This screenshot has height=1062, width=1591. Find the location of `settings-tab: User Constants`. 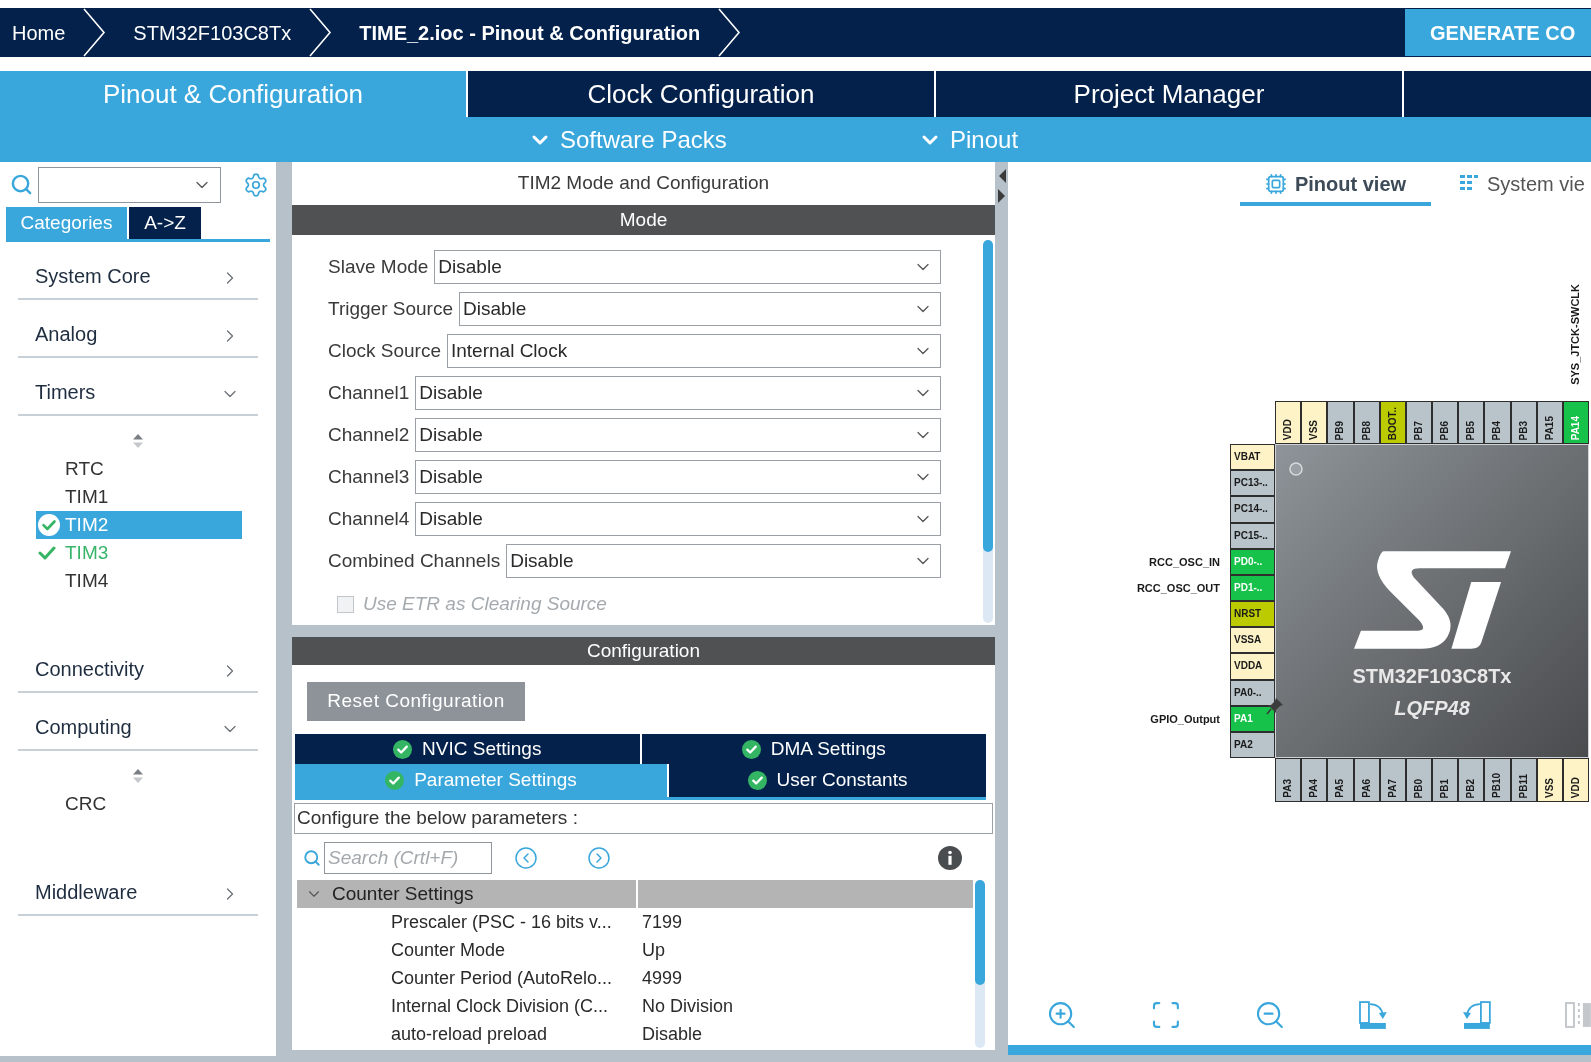

settings-tab: User Constants is located at coordinates (827, 780).